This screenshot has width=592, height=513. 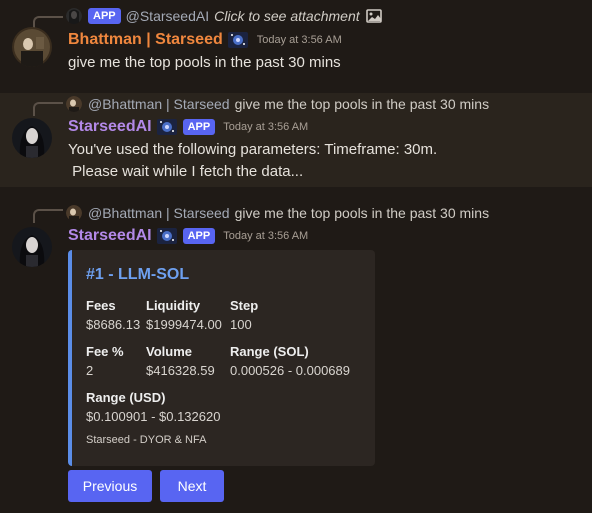 I want to click on field-range-sol: Range (SOL) 0.000526 - 0.000689, so click(x=290, y=361).